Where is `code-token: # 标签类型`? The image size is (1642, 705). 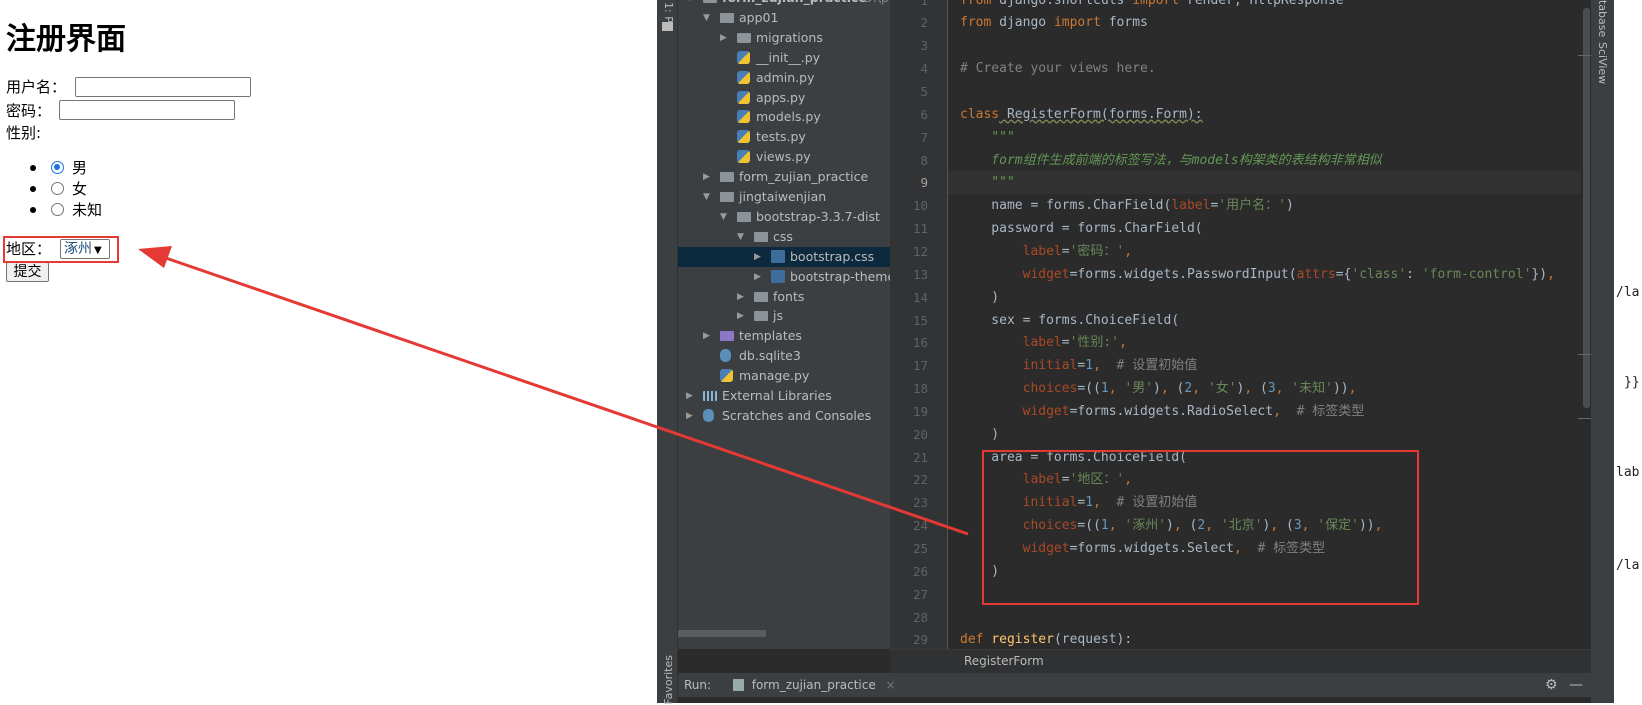 code-token: # 标签类型 is located at coordinates (1322, 411).